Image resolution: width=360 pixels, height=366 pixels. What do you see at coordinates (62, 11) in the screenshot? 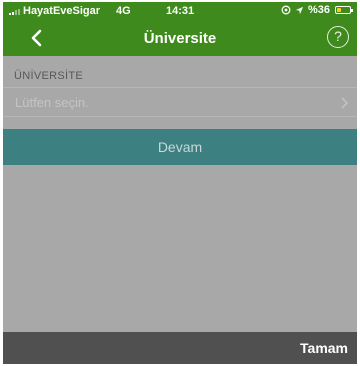
I see `carrier-name: HayatEveSigar` at bounding box center [62, 11].